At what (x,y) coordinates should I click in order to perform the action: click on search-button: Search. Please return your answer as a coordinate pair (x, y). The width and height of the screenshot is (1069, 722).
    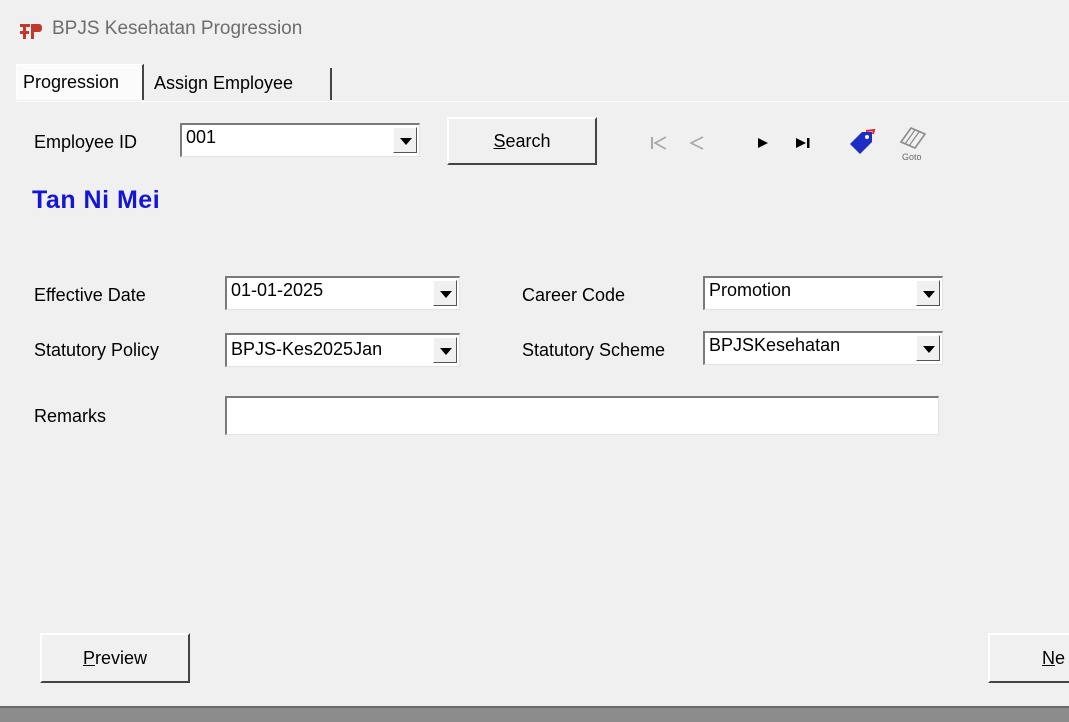
    Looking at the image, I should click on (522, 141).